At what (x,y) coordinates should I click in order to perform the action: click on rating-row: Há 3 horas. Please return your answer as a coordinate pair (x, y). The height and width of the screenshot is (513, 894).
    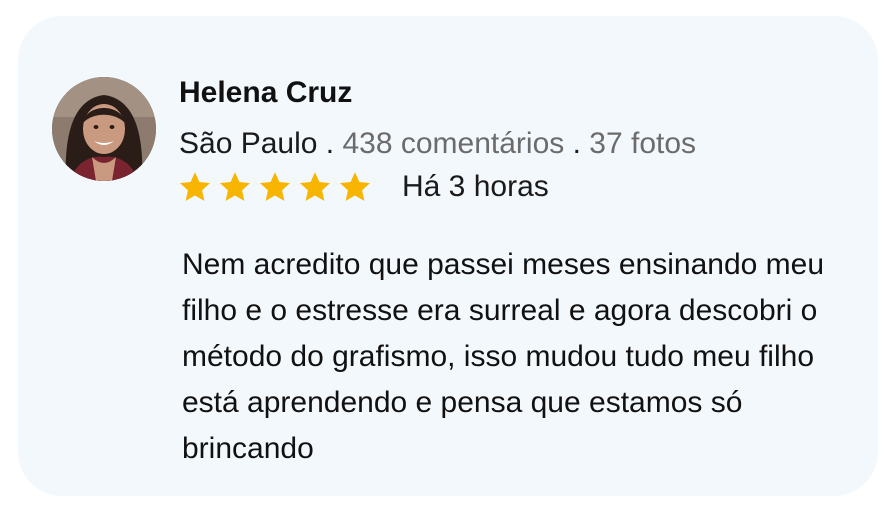
    Looking at the image, I should click on (363, 187).